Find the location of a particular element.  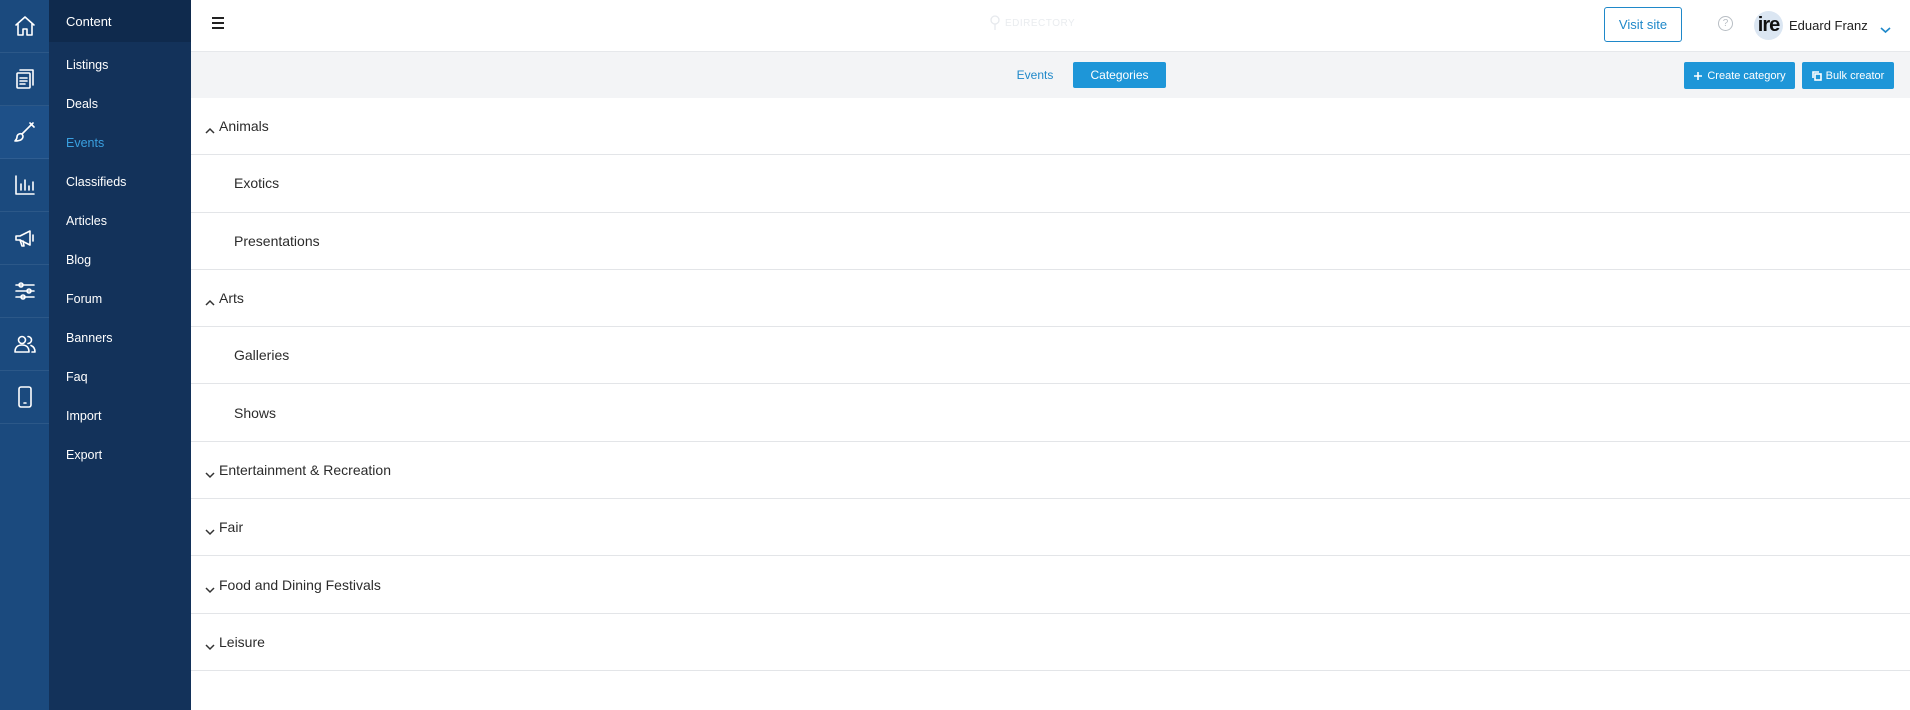

brush-icon is located at coordinates (24, 132).